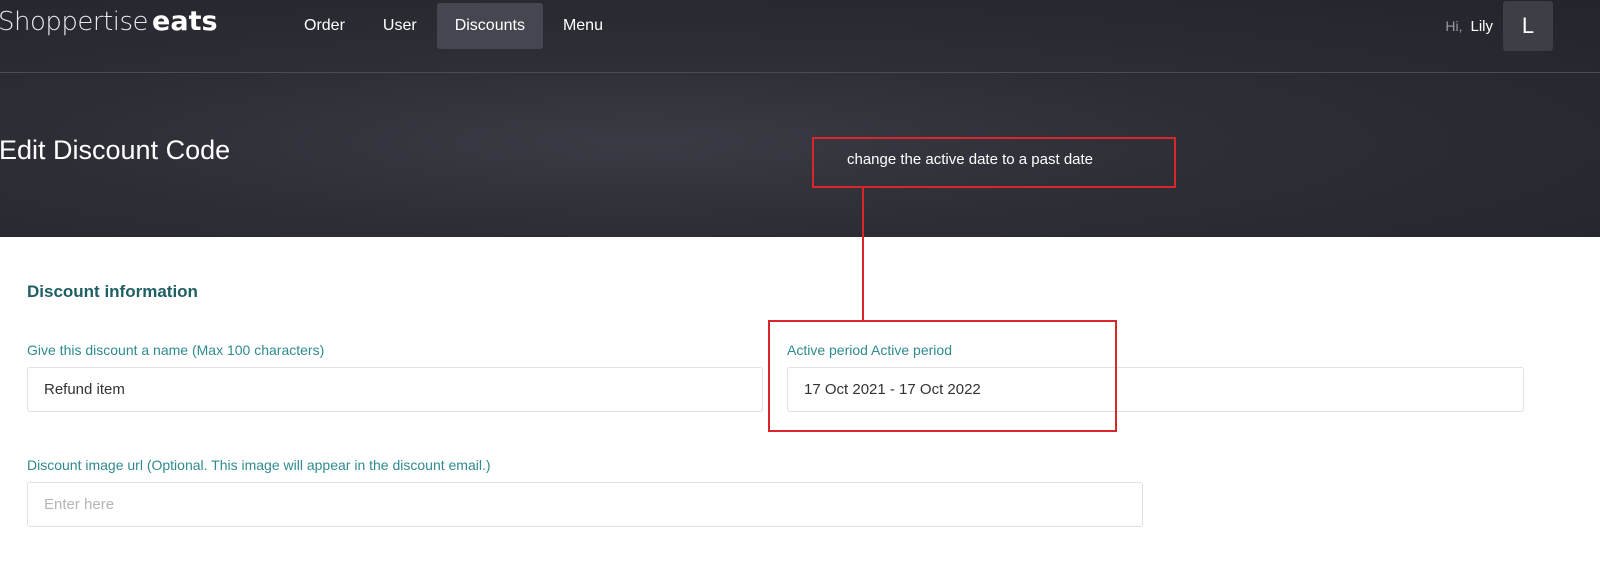 The image size is (1600, 579). I want to click on main-nav: Order User Discounts Menu, so click(454, 26).